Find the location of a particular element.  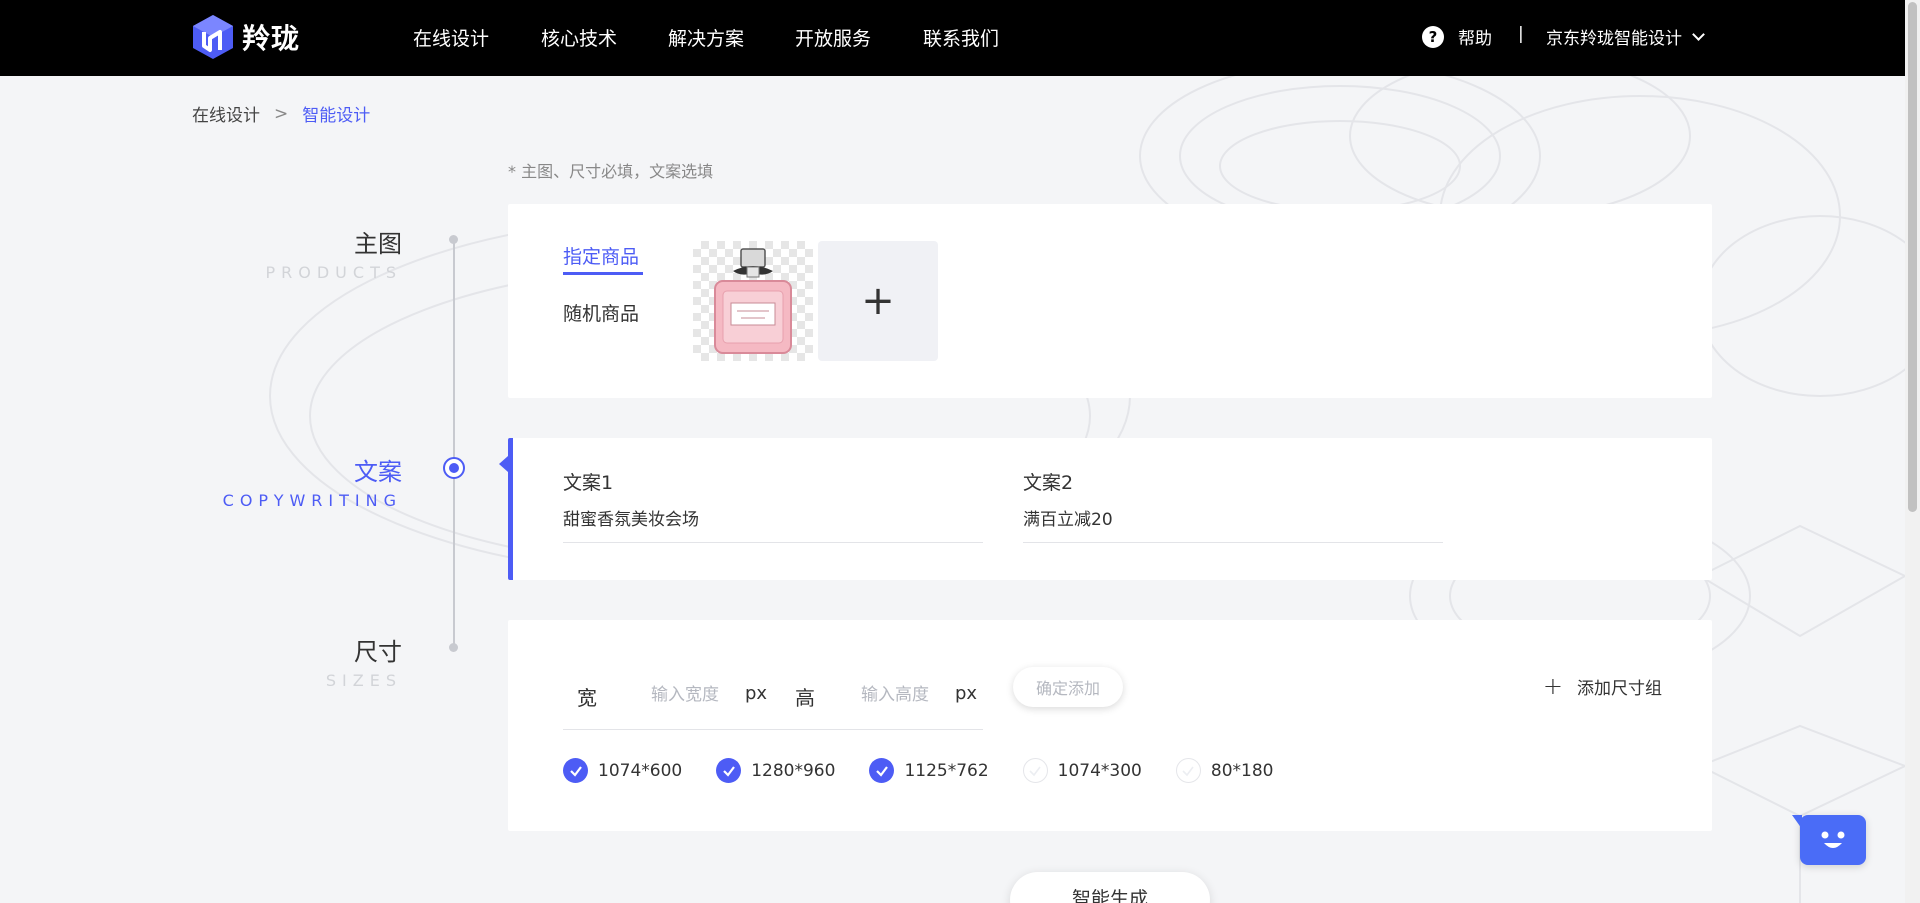

brand-logo: 羚珑 is located at coordinates (246, 37).